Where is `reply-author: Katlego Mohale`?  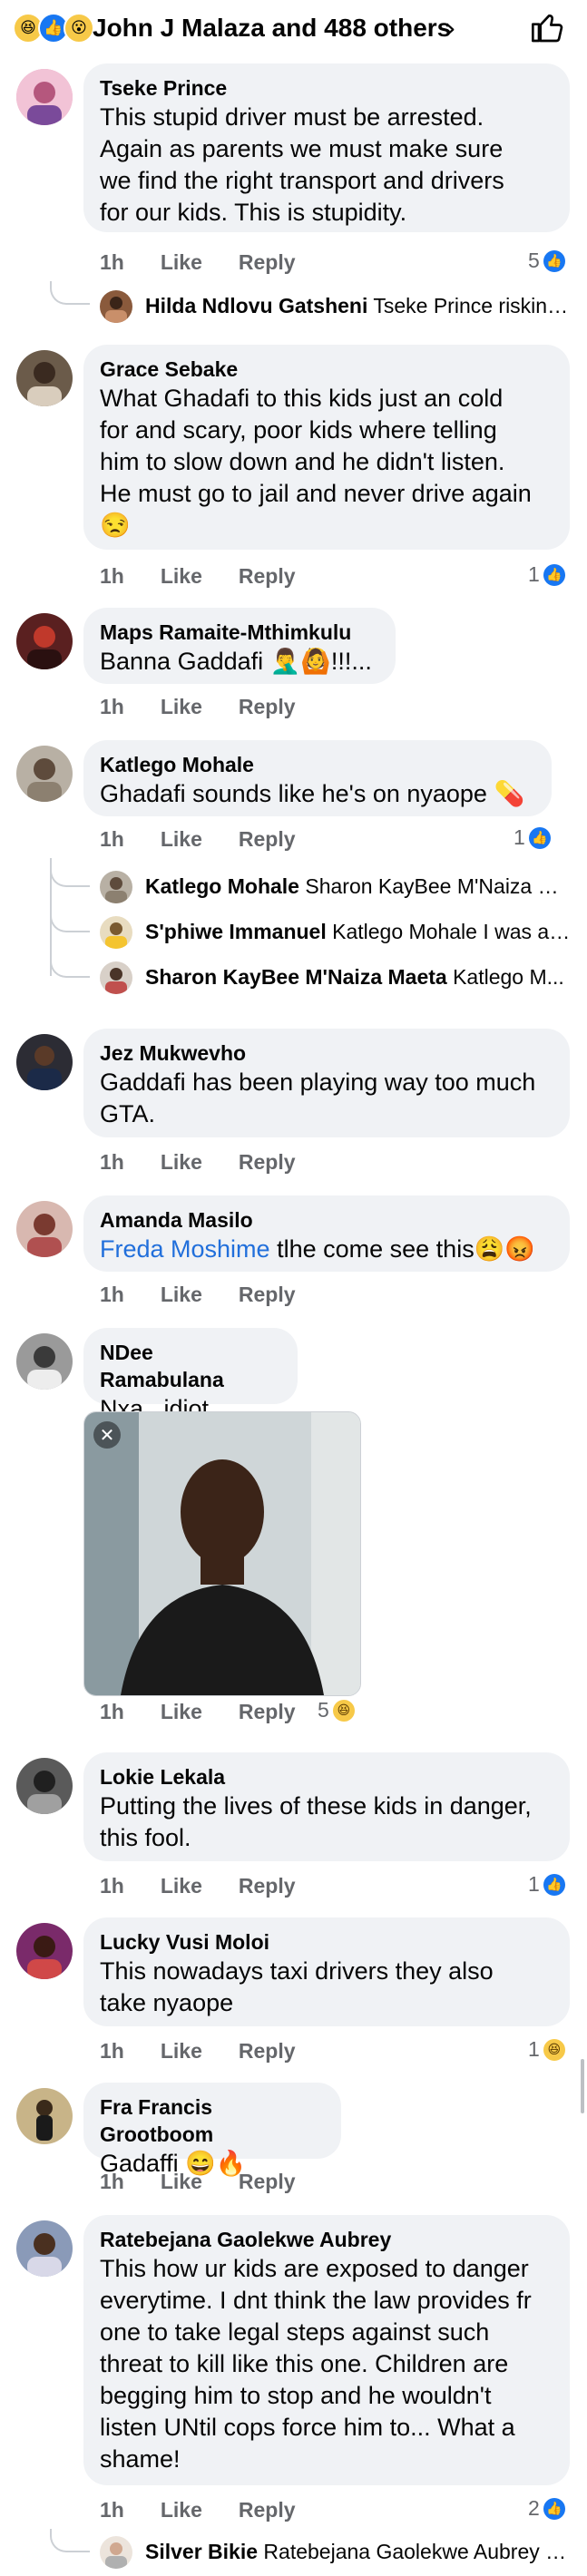
reply-author: Katlego Mohale is located at coordinates (222, 886).